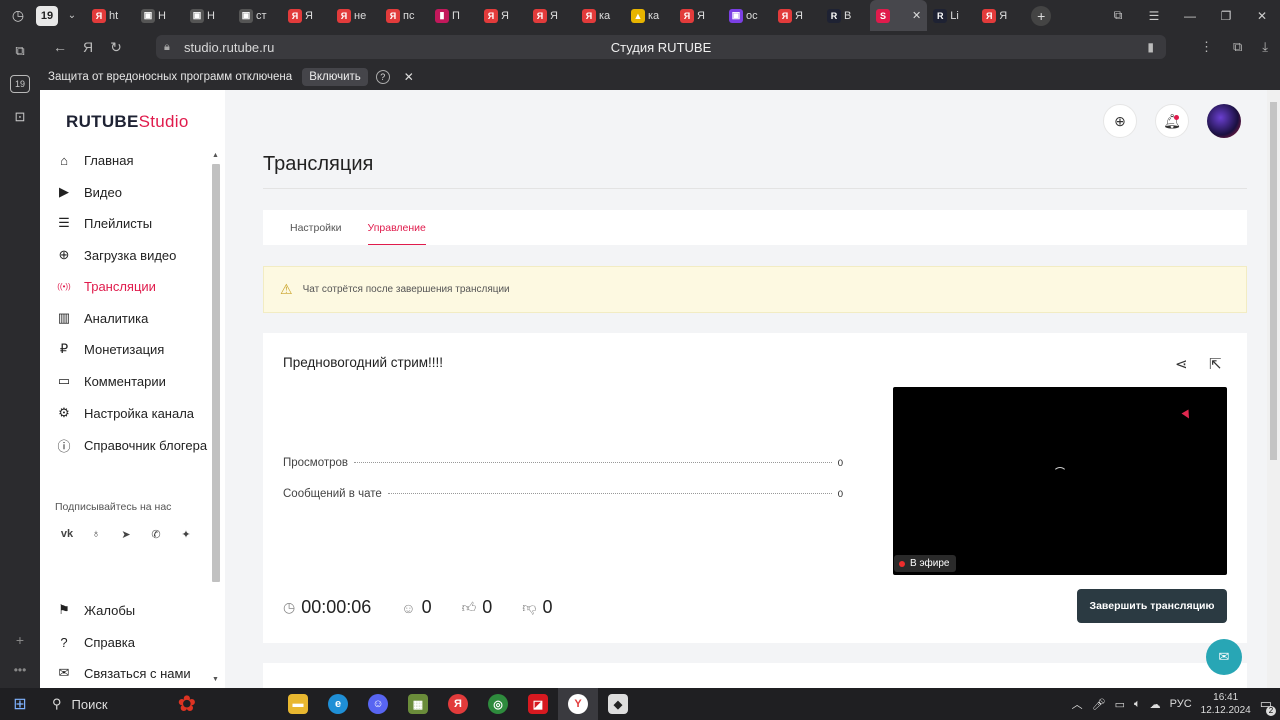 This screenshot has height=720, width=1280. I want to click on tab-close-icon: ✕, so click(916, 15).